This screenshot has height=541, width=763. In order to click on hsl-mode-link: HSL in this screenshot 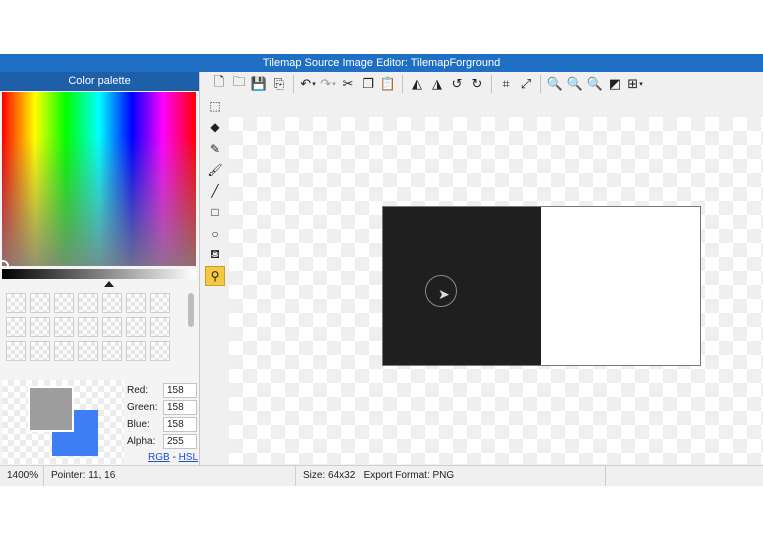, I will do `click(188, 457)`.